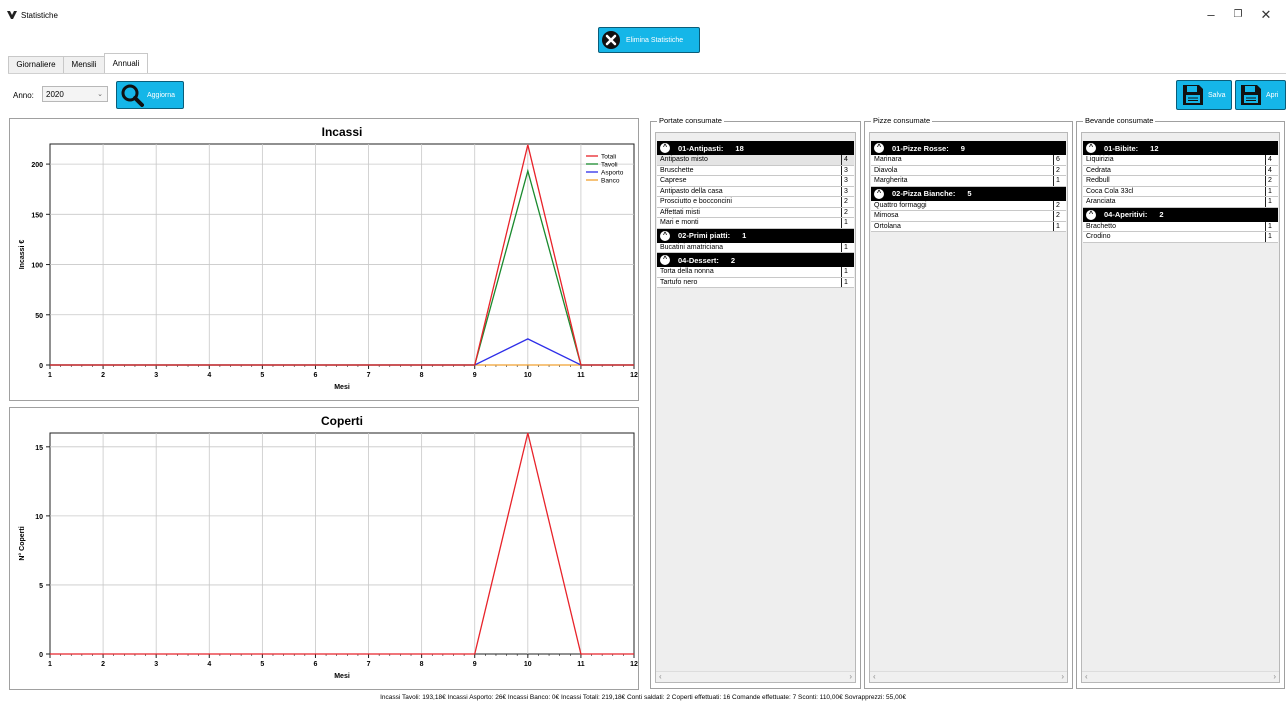 The height and width of the screenshot is (704, 1286). Describe the element at coordinates (968, 170) in the screenshot. I see `list-item: Diavola 2` at that location.